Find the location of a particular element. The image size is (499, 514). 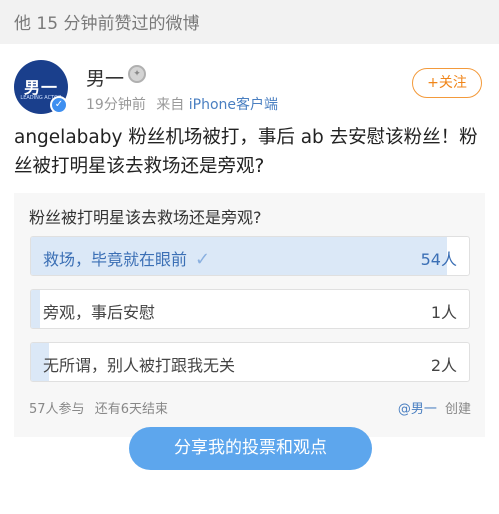

poll-creator-handle: @男一 is located at coordinates (417, 409).